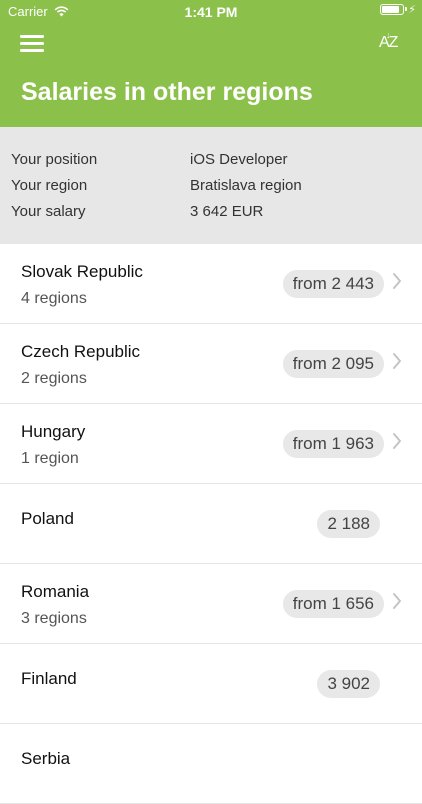  Describe the element at coordinates (348, 684) in the screenshot. I see `salary-badge: 3 902` at that location.